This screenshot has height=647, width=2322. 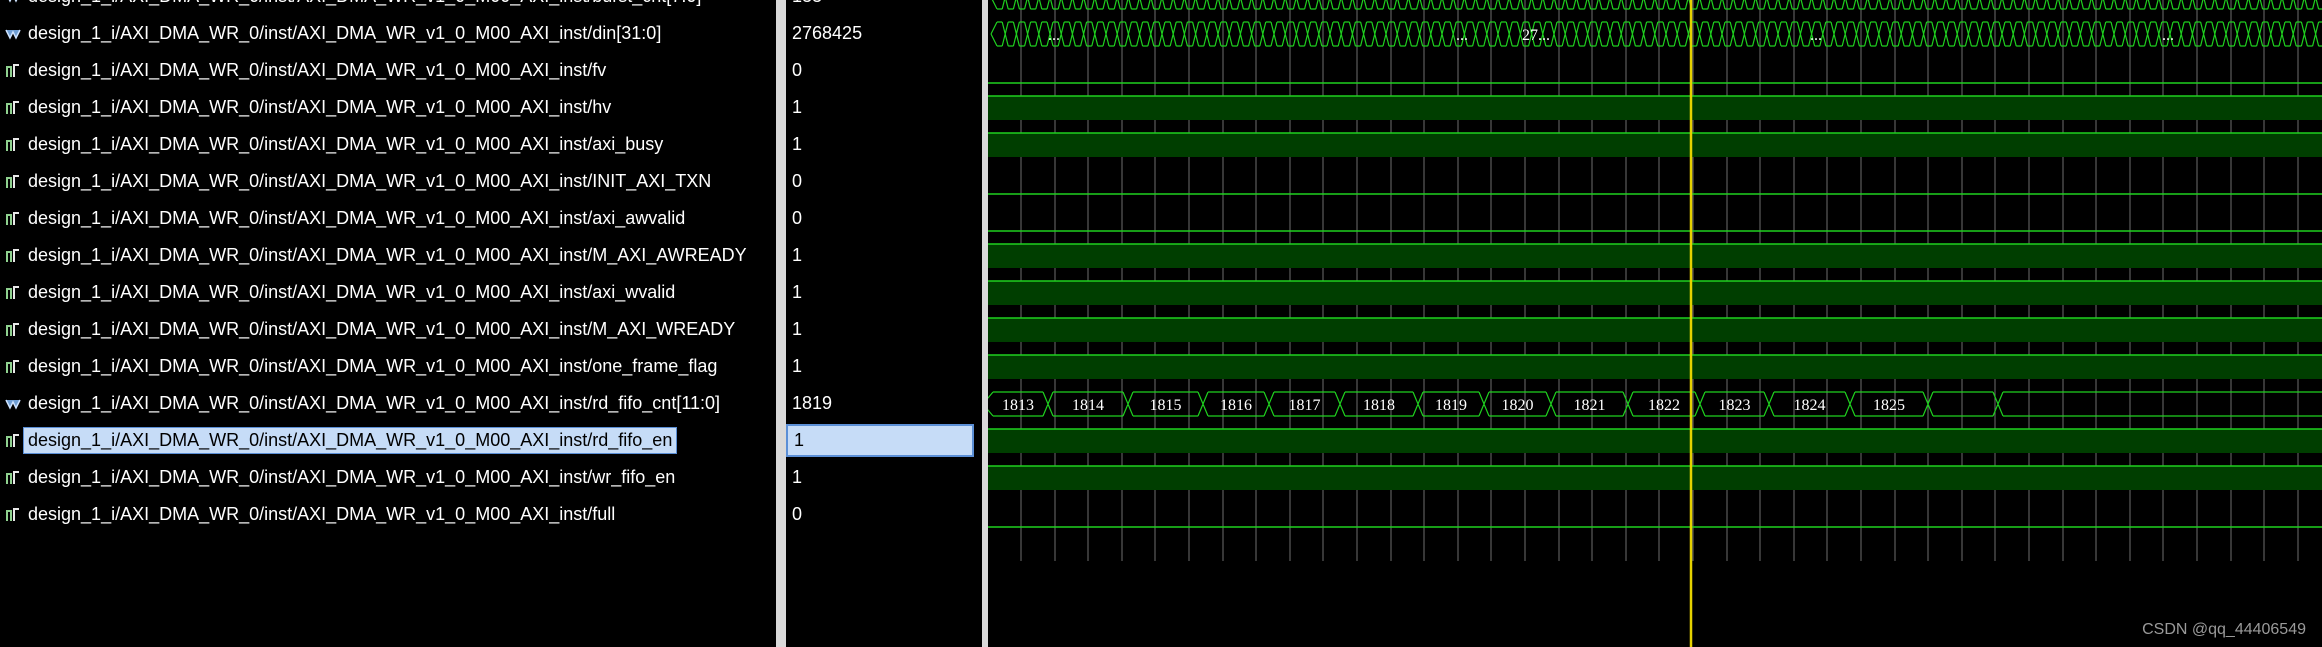 I want to click on watermark-text: CSDN @qq_44406549, so click(x=2224, y=629).